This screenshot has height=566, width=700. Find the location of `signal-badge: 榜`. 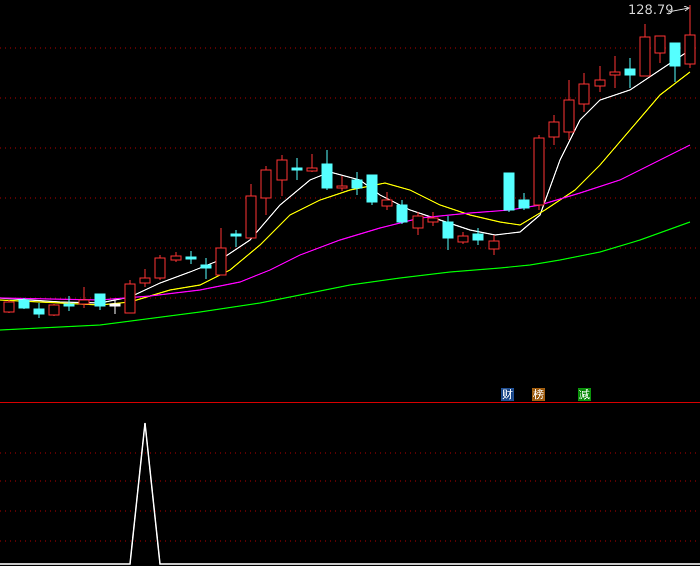

signal-badge: 榜 is located at coordinates (538, 394).